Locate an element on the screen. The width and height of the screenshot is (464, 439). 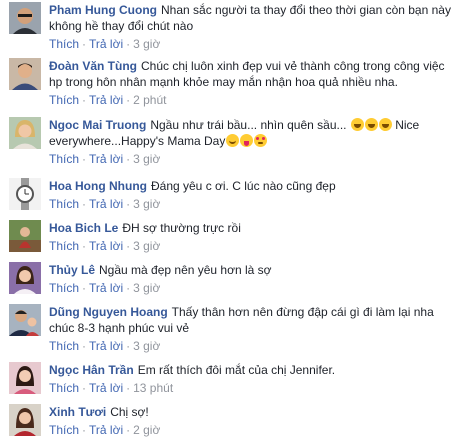
avatar-wristwatch-icon is located at coordinates (25, 194).